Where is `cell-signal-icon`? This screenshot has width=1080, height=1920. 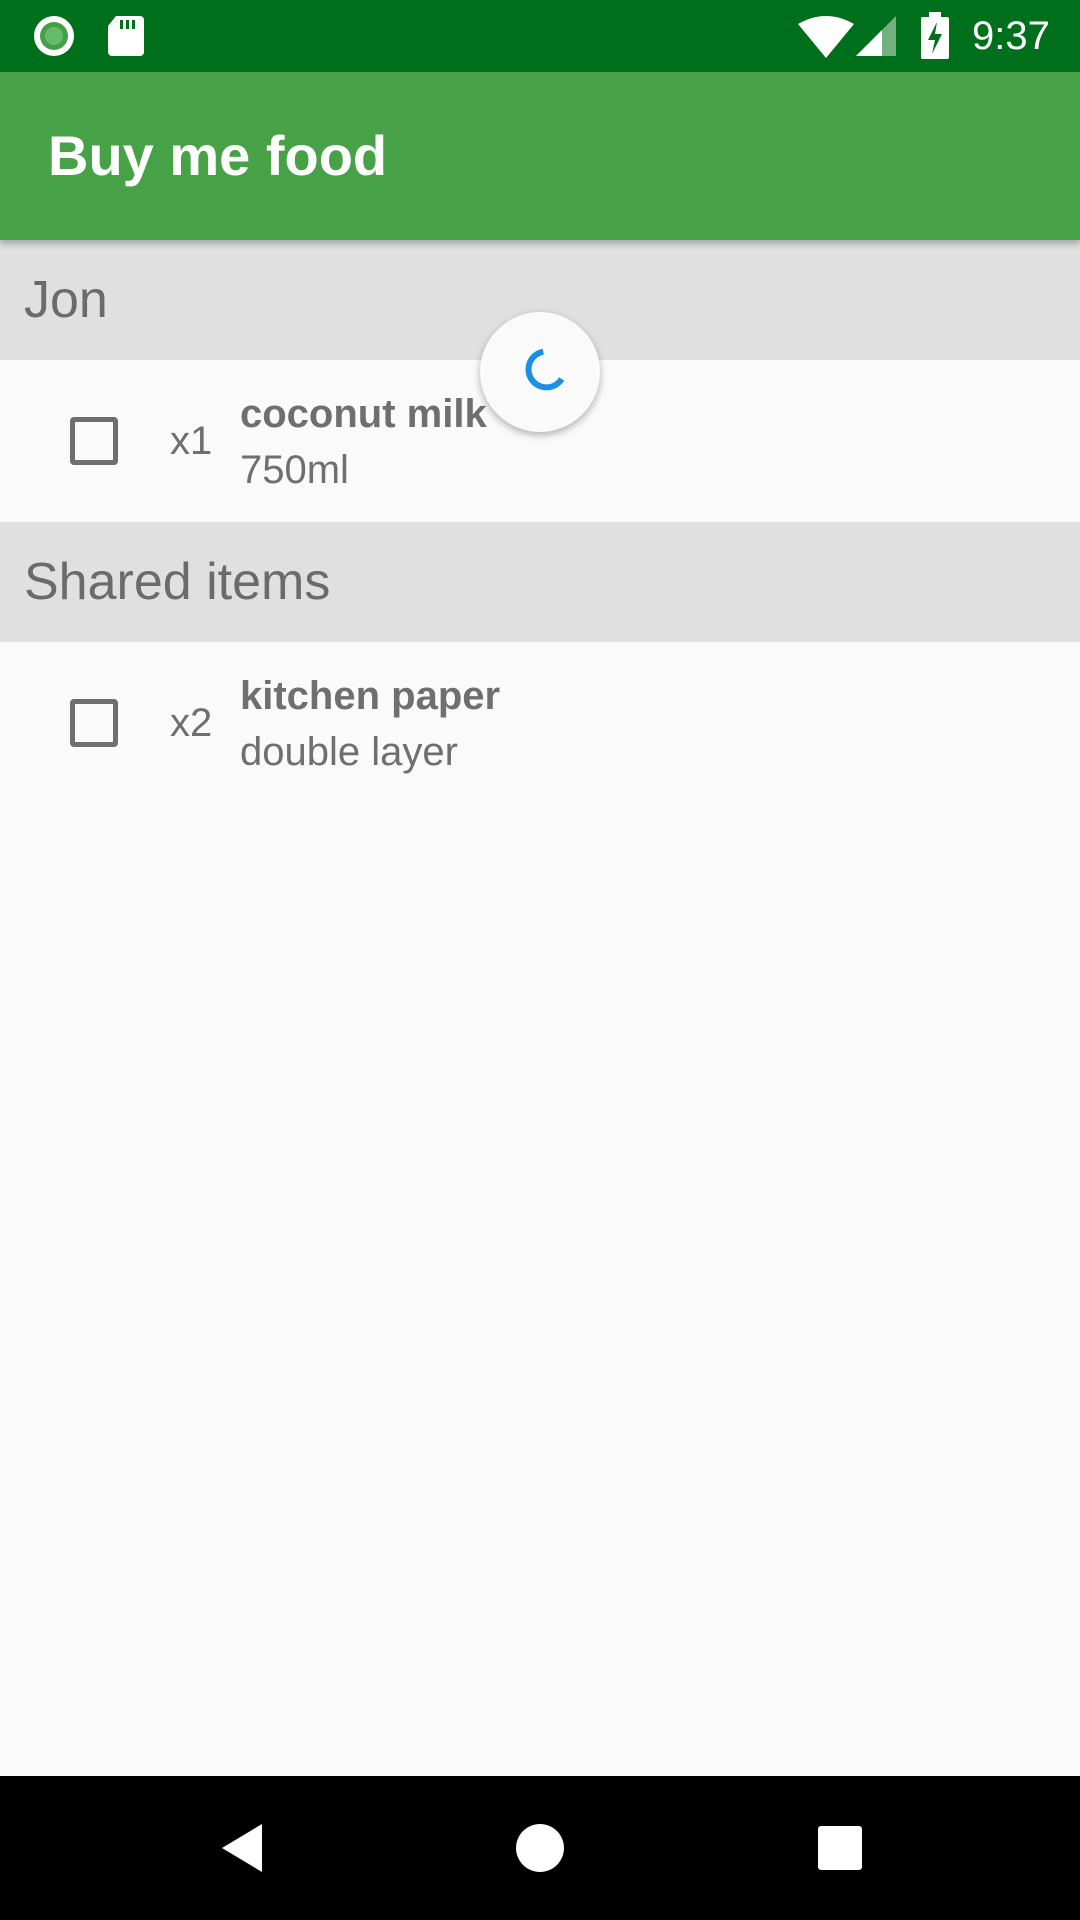 cell-signal-icon is located at coordinates (876, 36).